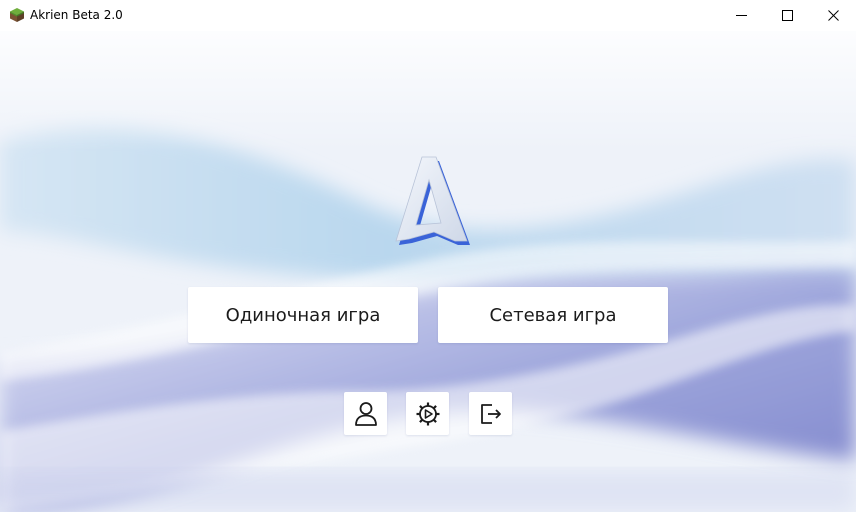 The width and height of the screenshot is (856, 512). I want to click on settings-gear-icon, so click(427, 413).